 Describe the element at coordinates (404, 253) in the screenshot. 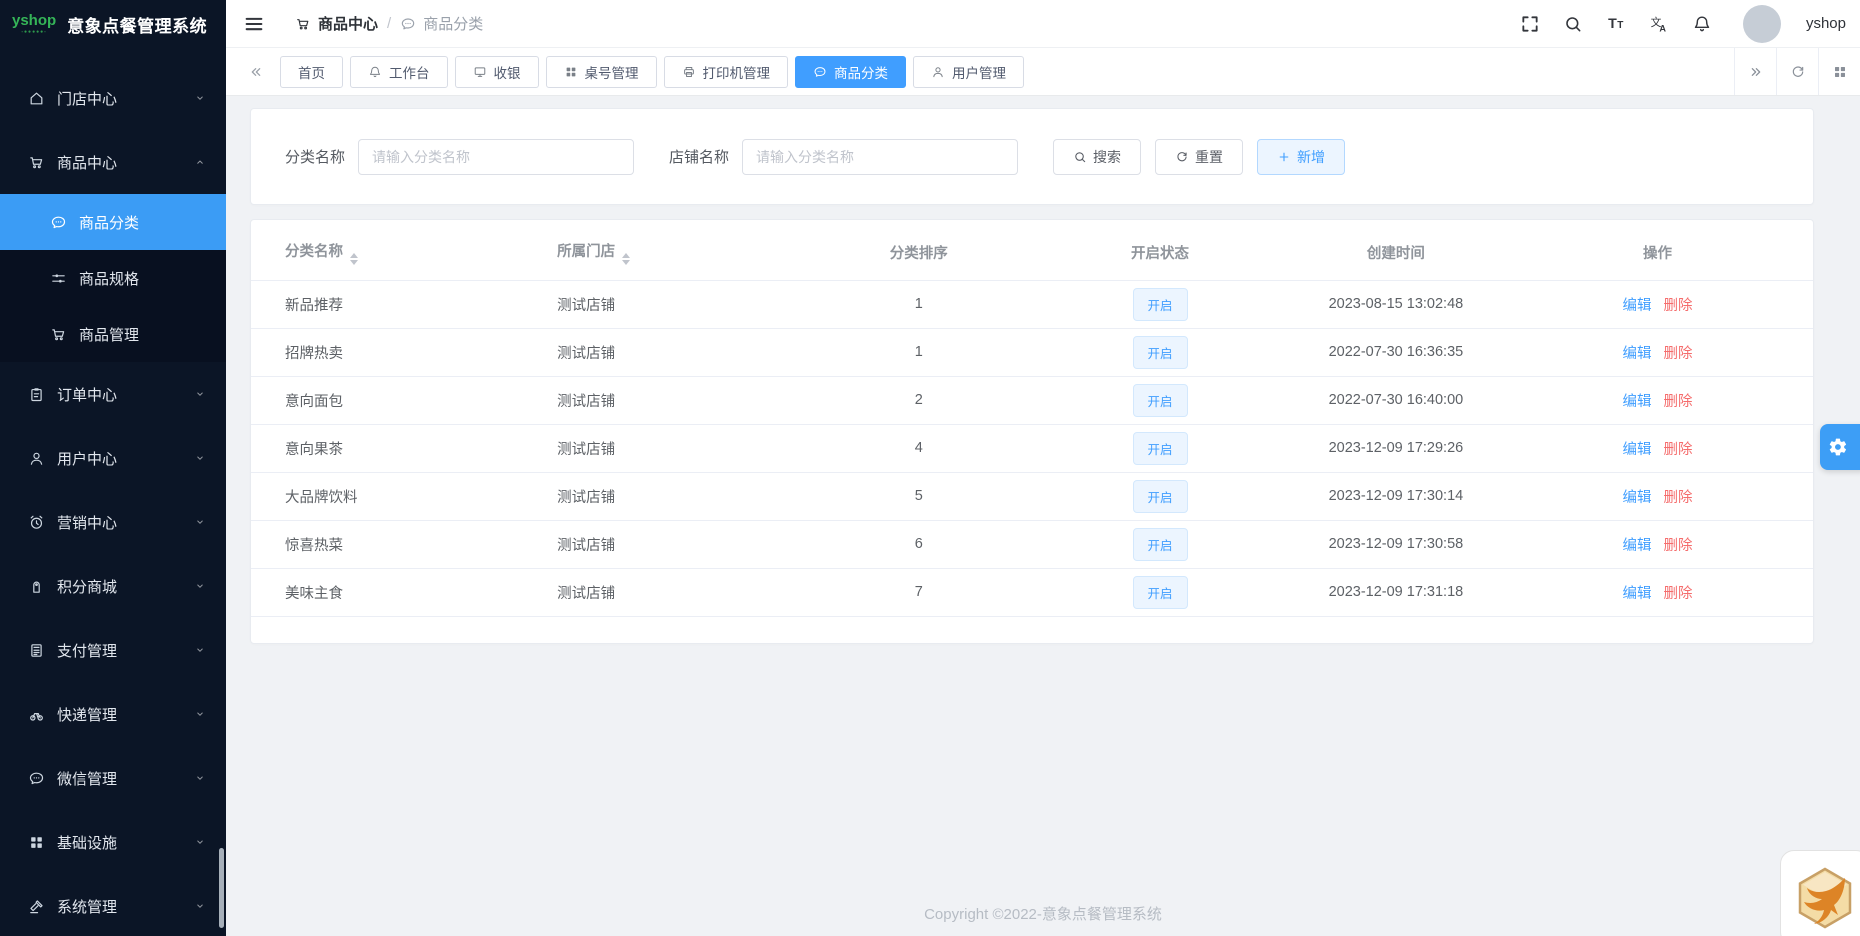

I see `column-header-name: 分类名称` at that location.